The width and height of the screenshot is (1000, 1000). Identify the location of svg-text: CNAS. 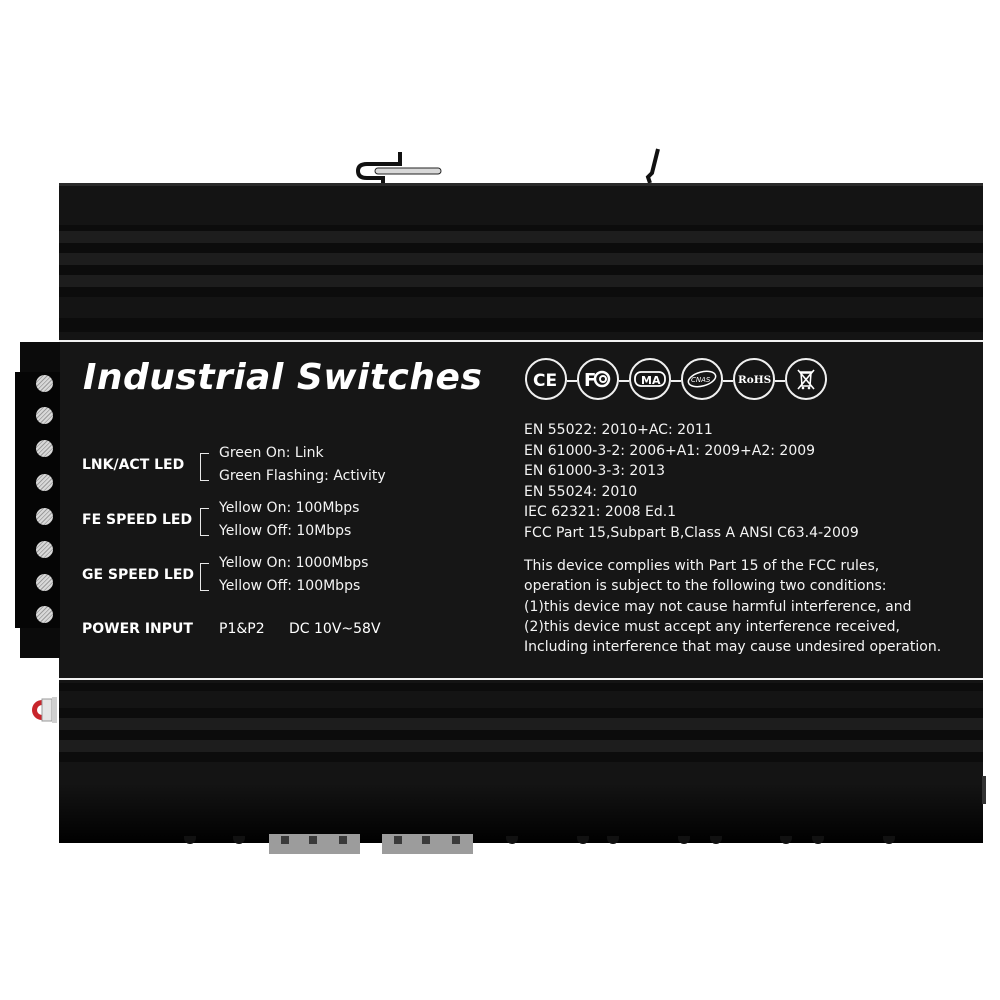
(701, 380).